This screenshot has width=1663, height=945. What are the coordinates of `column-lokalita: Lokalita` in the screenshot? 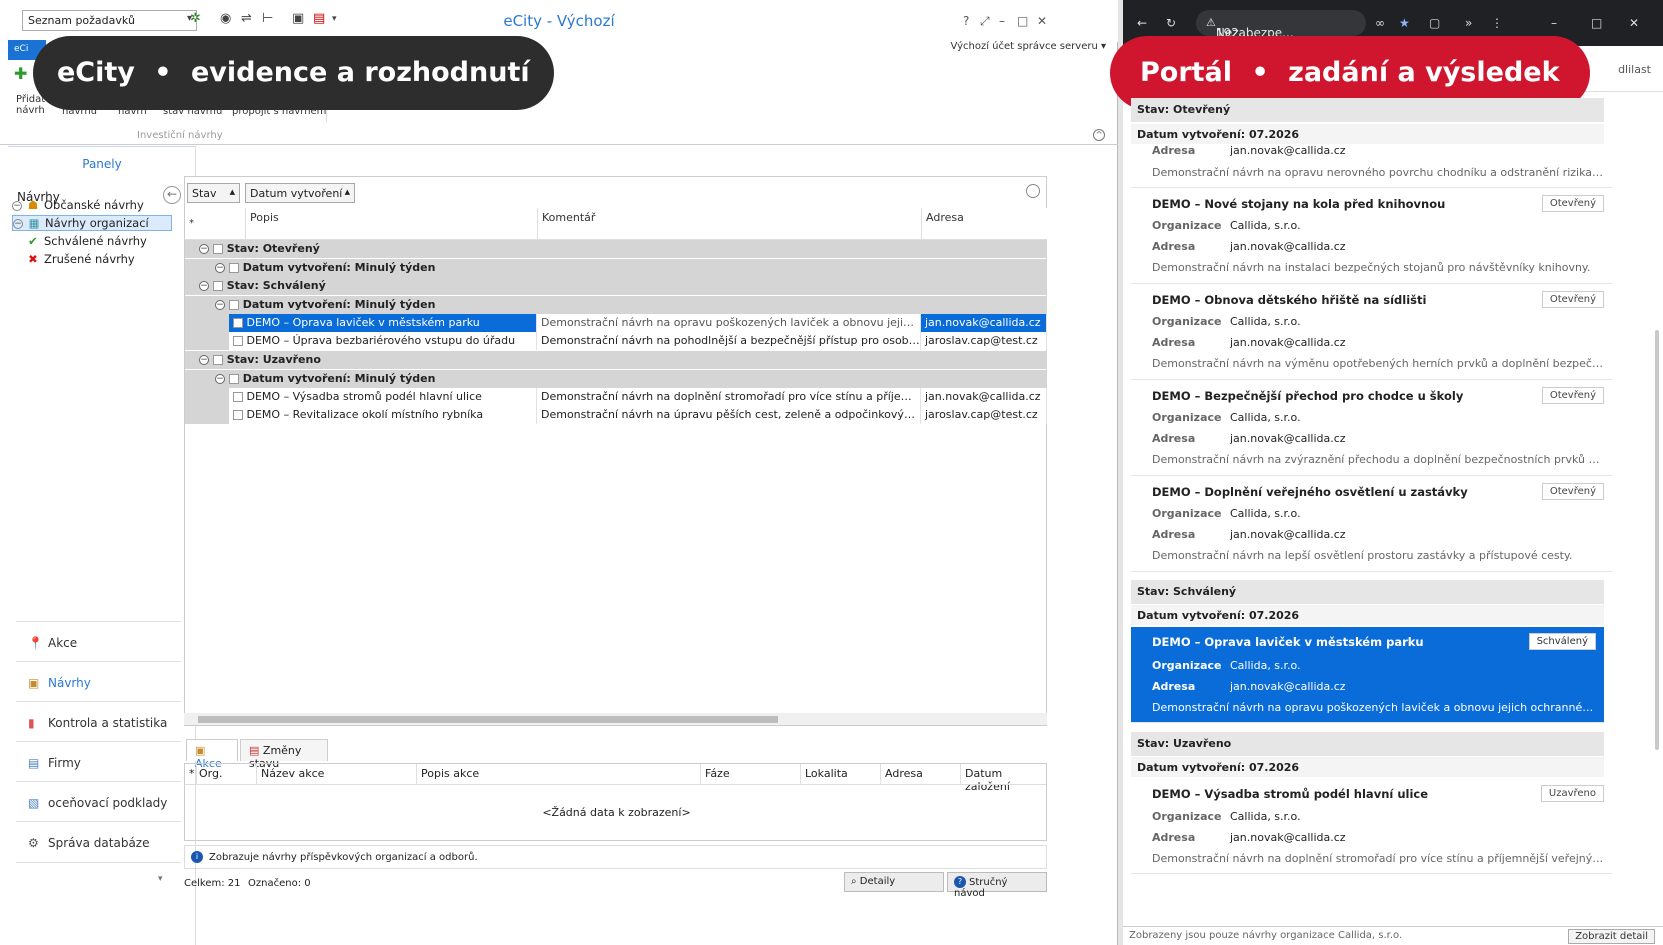 It's located at (841, 774).